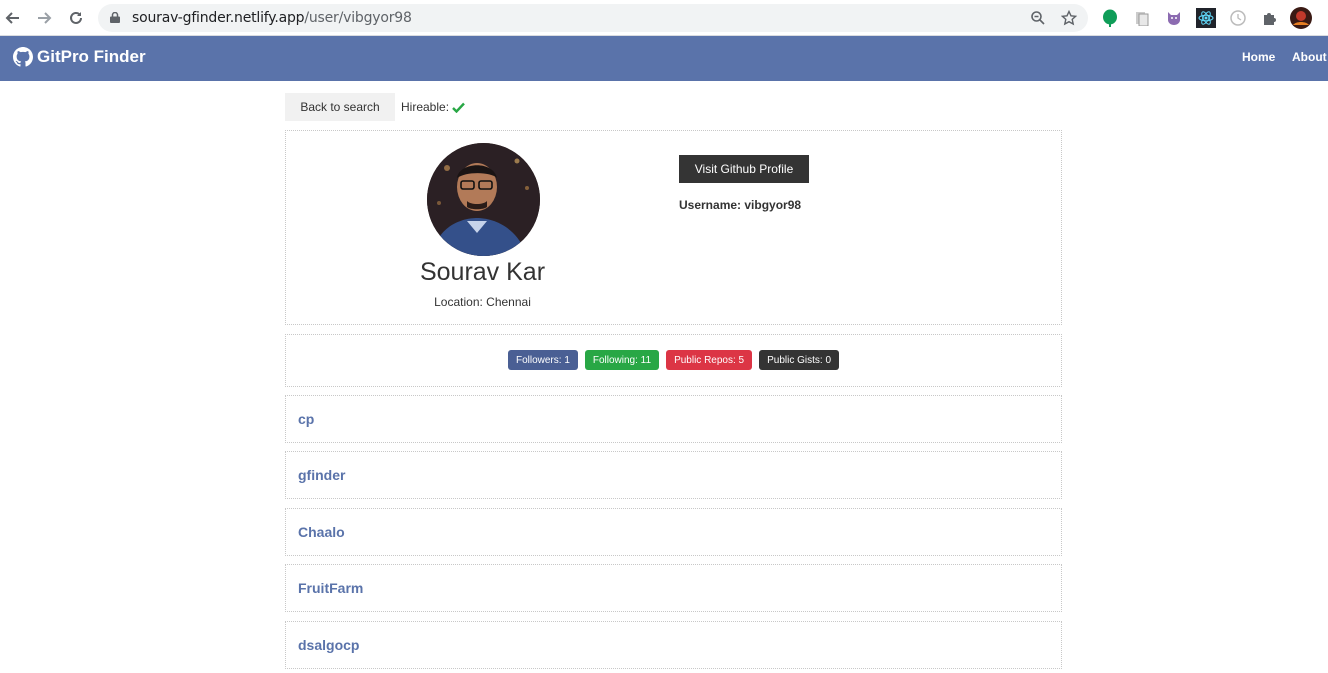 This screenshot has height=673, width=1328. Describe the element at coordinates (1038, 18) in the screenshot. I see `zoom-icon` at that location.